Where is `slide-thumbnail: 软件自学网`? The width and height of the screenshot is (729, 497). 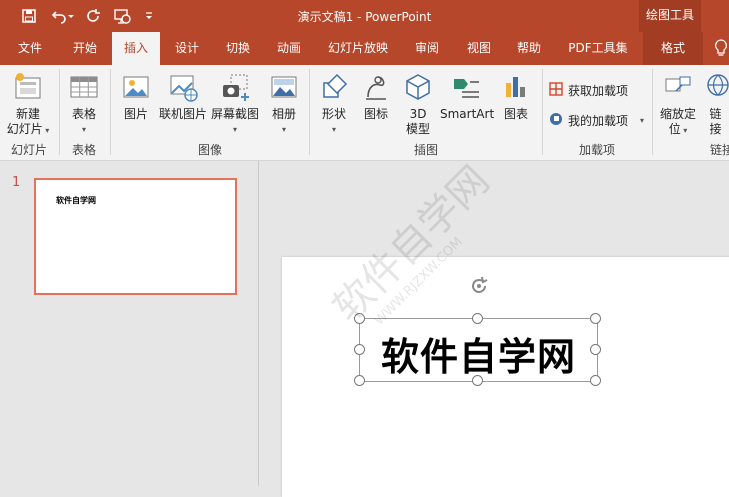
slide-thumbnail: 软件自学网 is located at coordinates (135, 236).